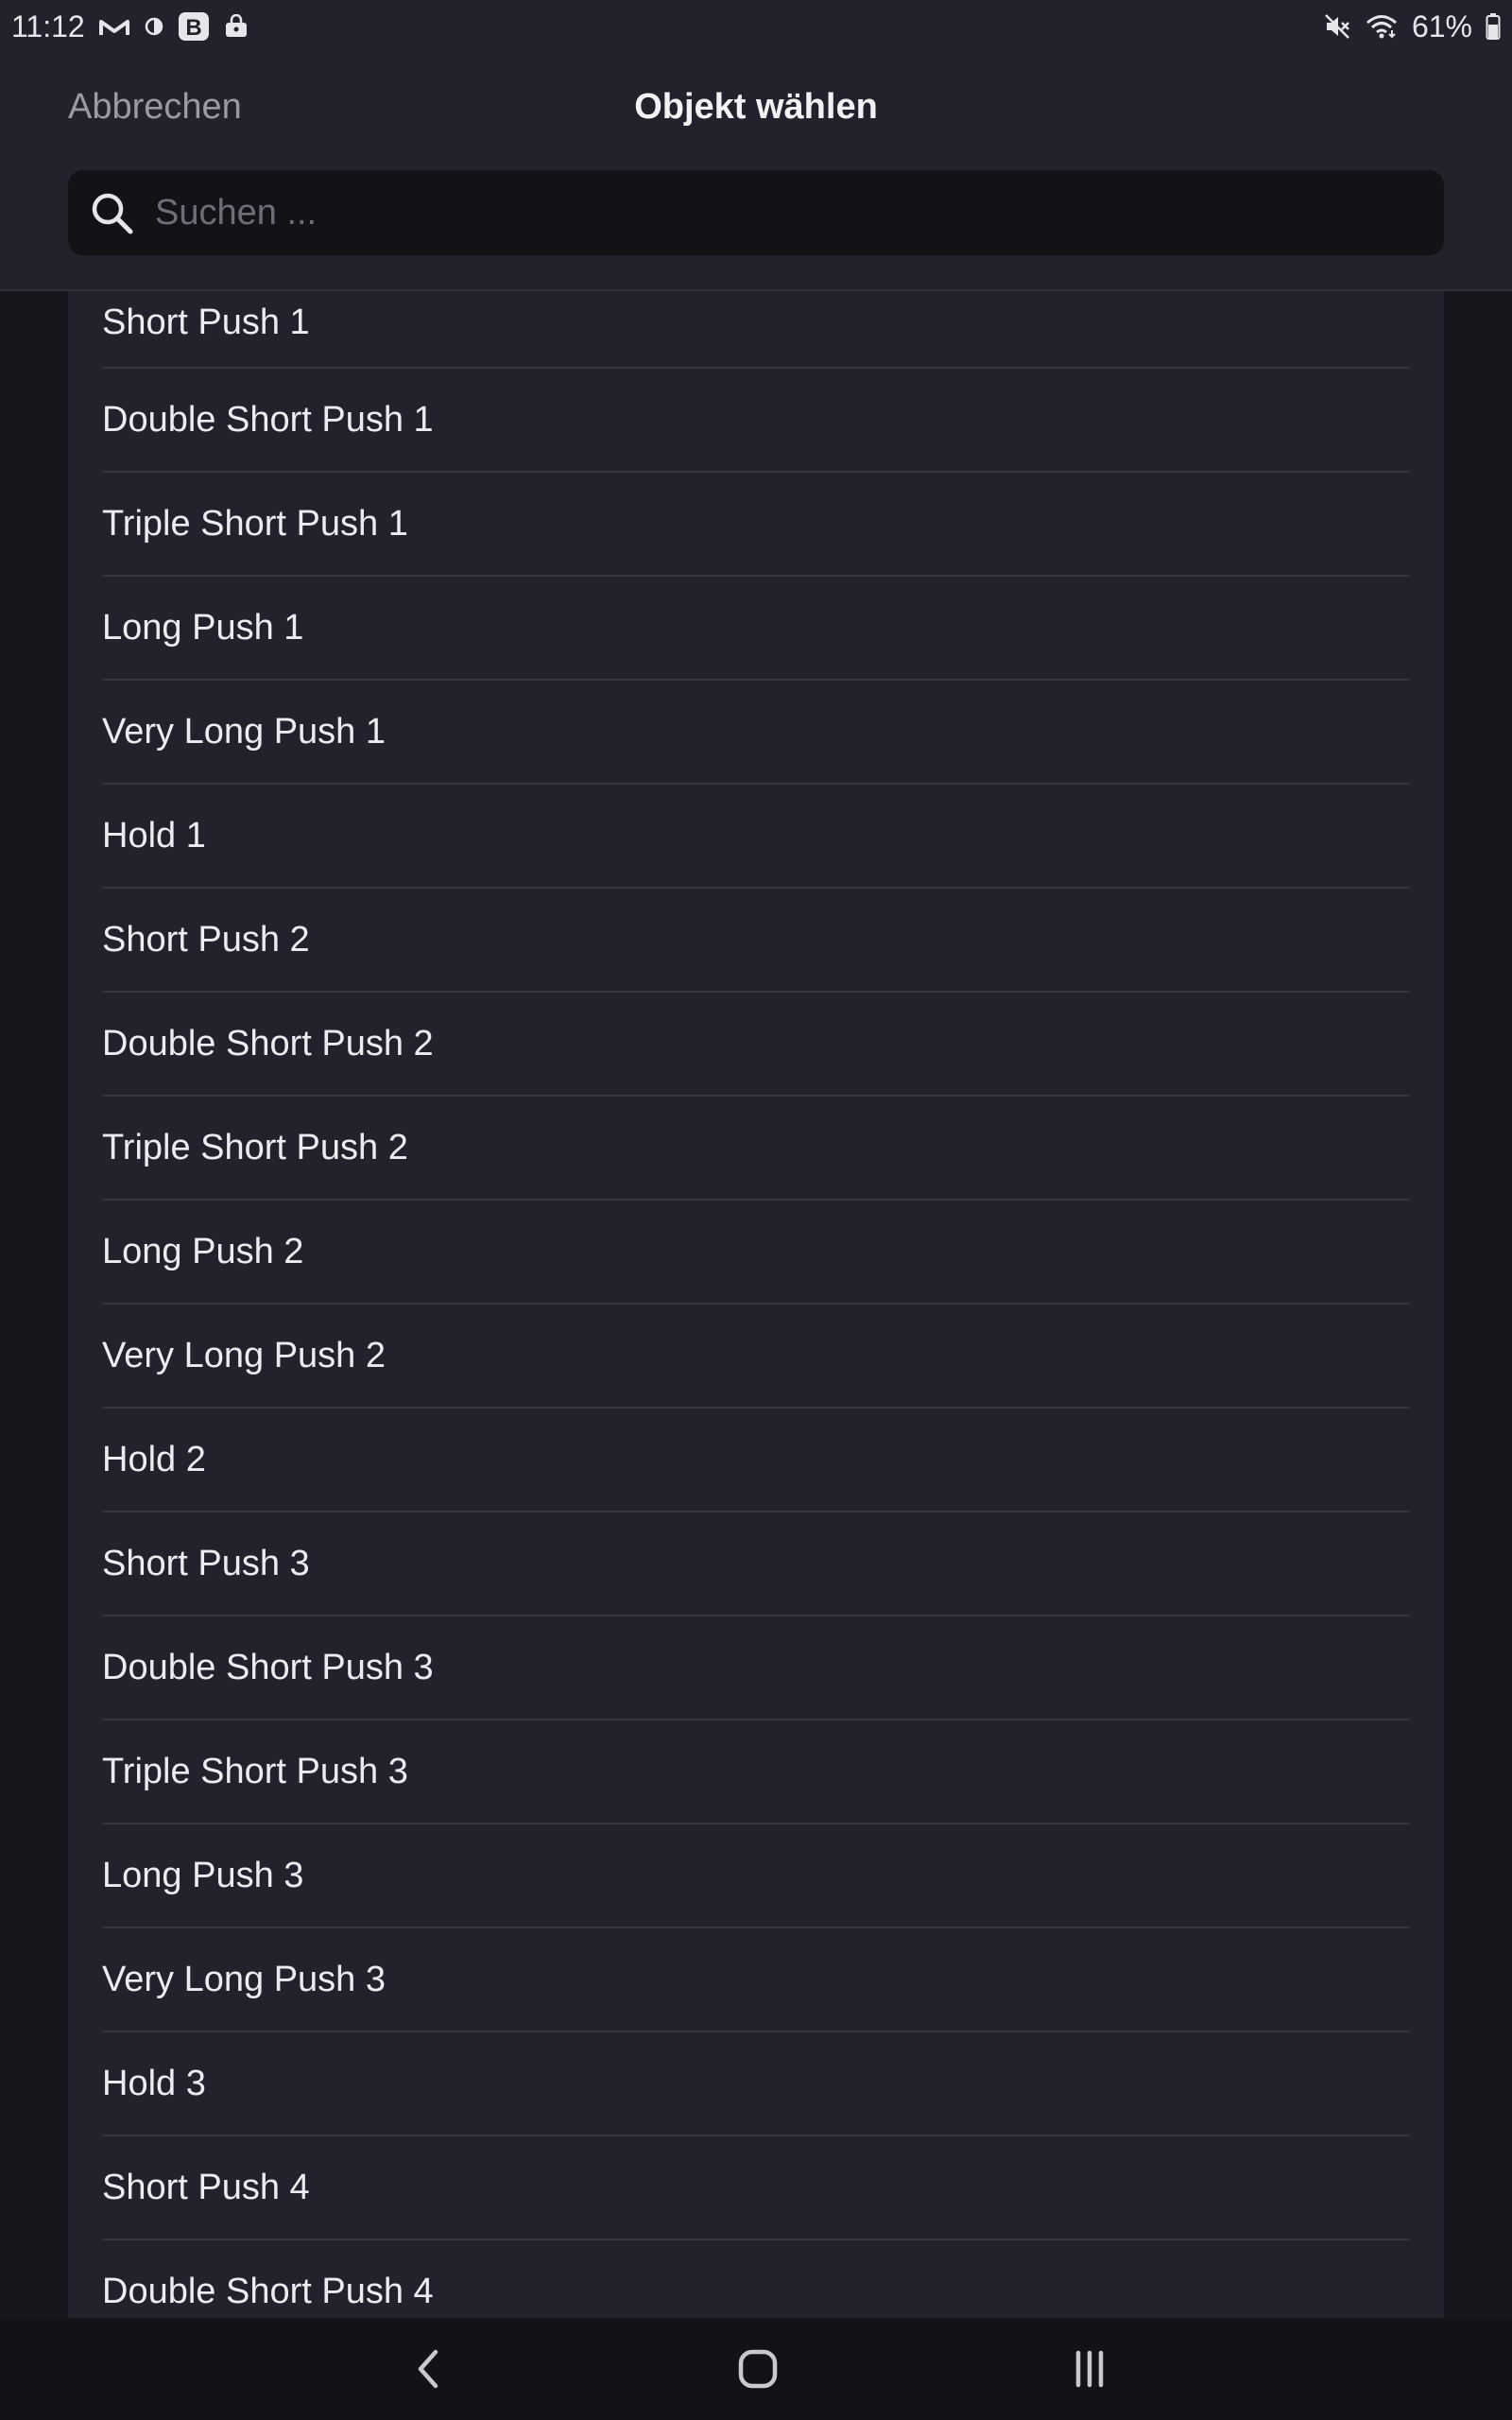 The width and height of the screenshot is (1512, 2420). Describe the element at coordinates (111, 212) in the screenshot. I see `search-icon` at that location.